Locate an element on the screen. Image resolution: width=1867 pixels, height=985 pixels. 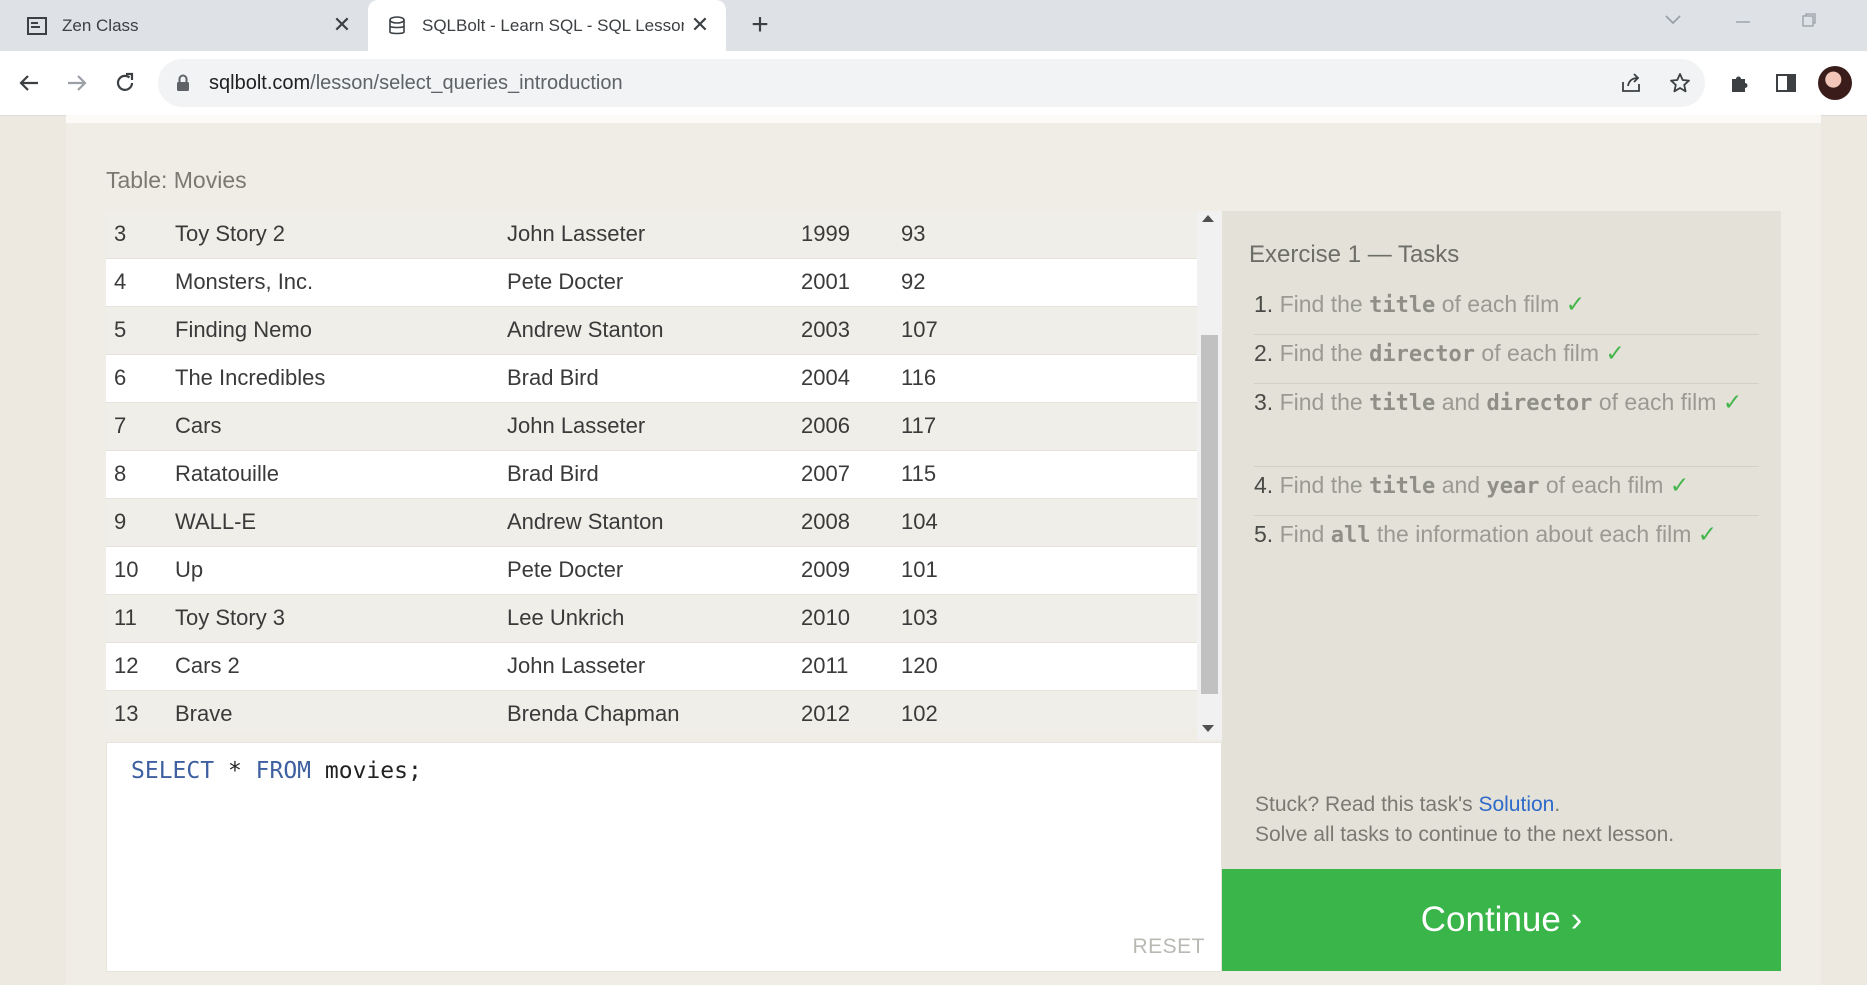
cell-year: 2009 is located at coordinates (825, 569).